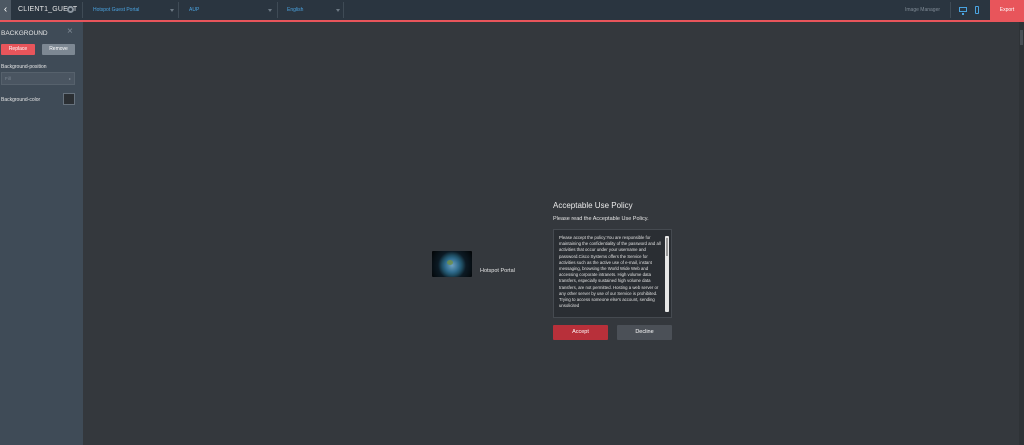 This screenshot has height=445, width=1024. Describe the element at coordinates (313, 10) in the screenshot. I see `language-select: English` at that location.